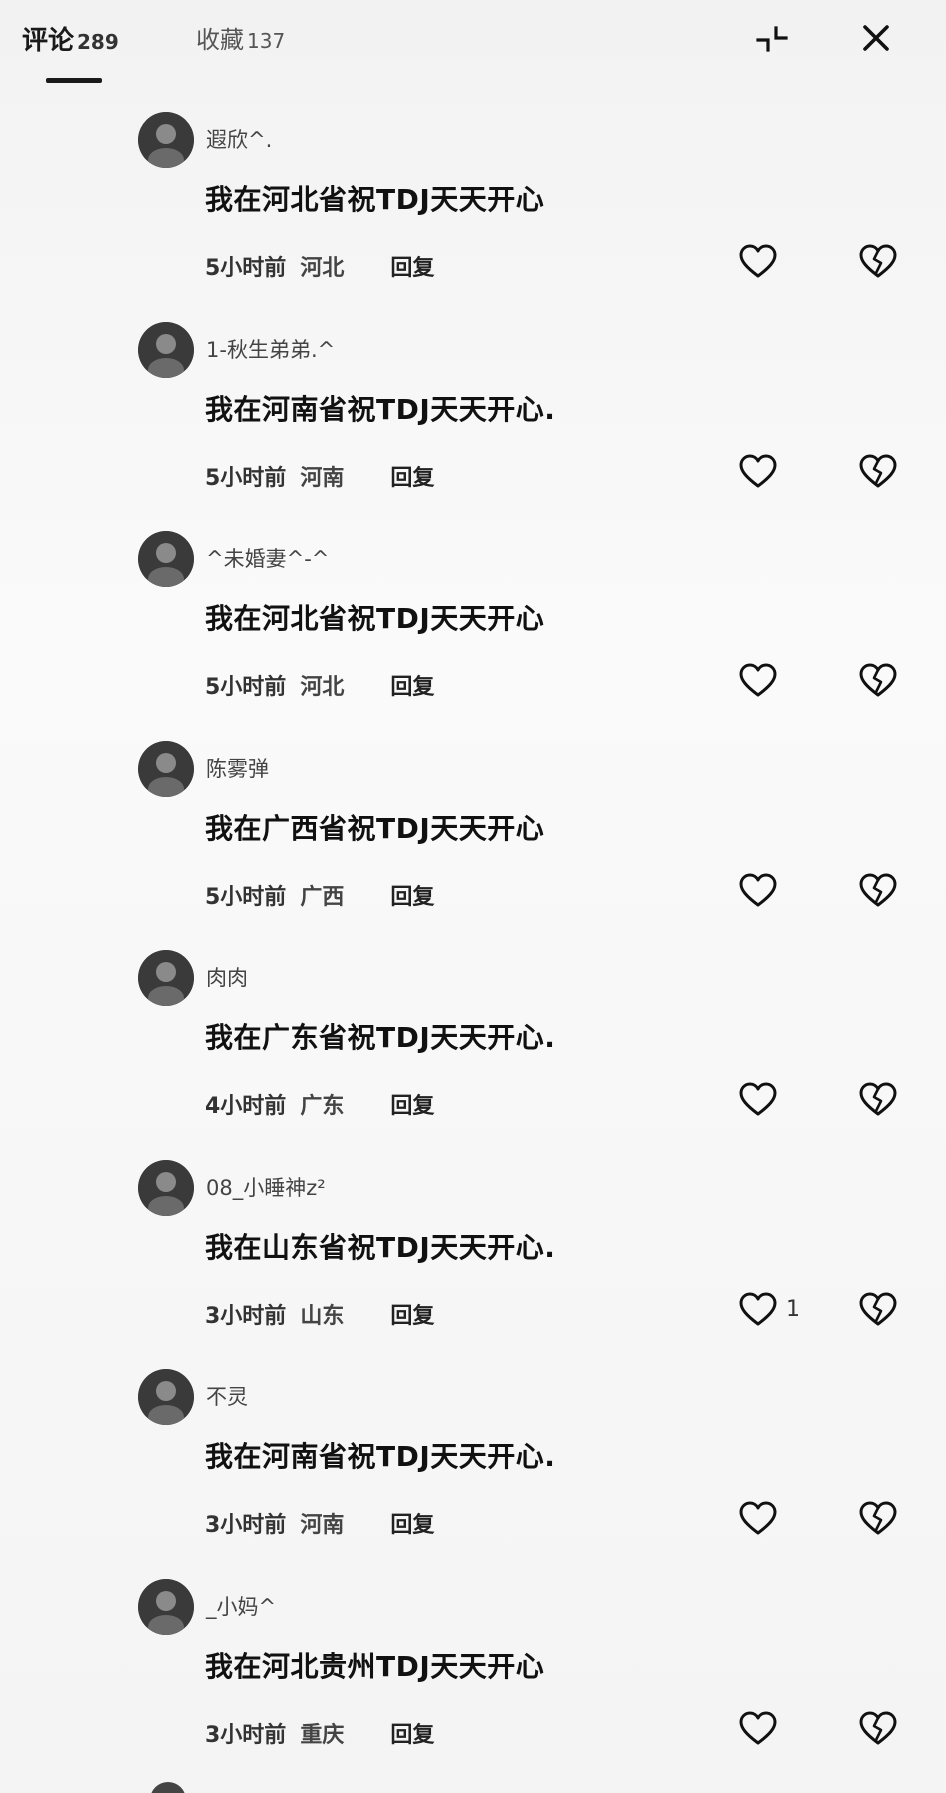  I want to click on comment-item: 08_小睡神z² 我在山东省祝TDJ天天开心. 3小时前 山东 回复 1, so click(473, 1253).